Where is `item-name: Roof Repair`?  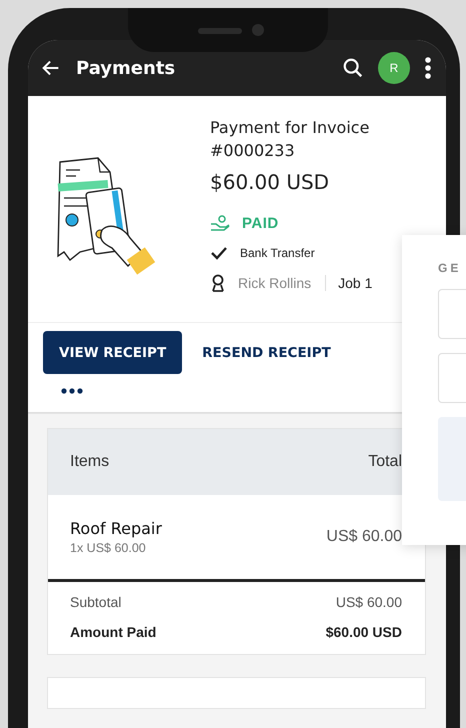
item-name: Roof Repair is located at coordinates (116, 528).